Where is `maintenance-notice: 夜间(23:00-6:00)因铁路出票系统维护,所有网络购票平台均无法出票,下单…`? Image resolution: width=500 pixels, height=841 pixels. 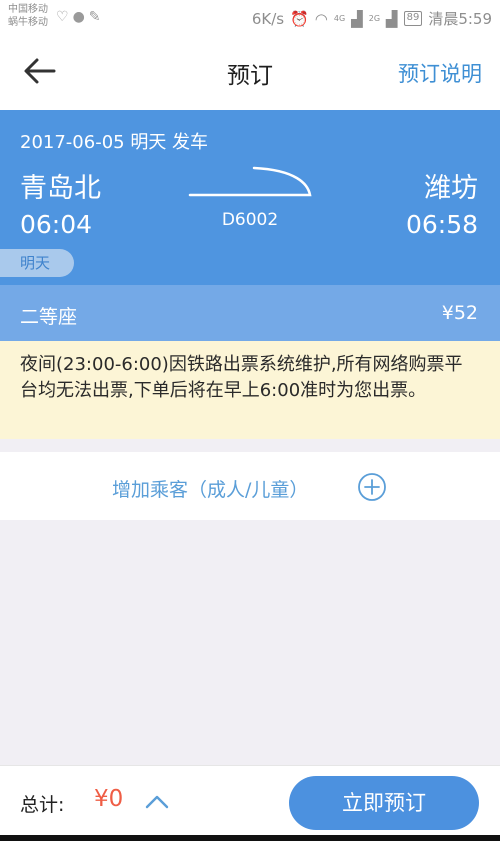
maintenance-notice: 夜间(23:00-6:00)因铁路出票系统维护,所有网络购票平台均无法出票,下单… is located at coordinates (250, 390).